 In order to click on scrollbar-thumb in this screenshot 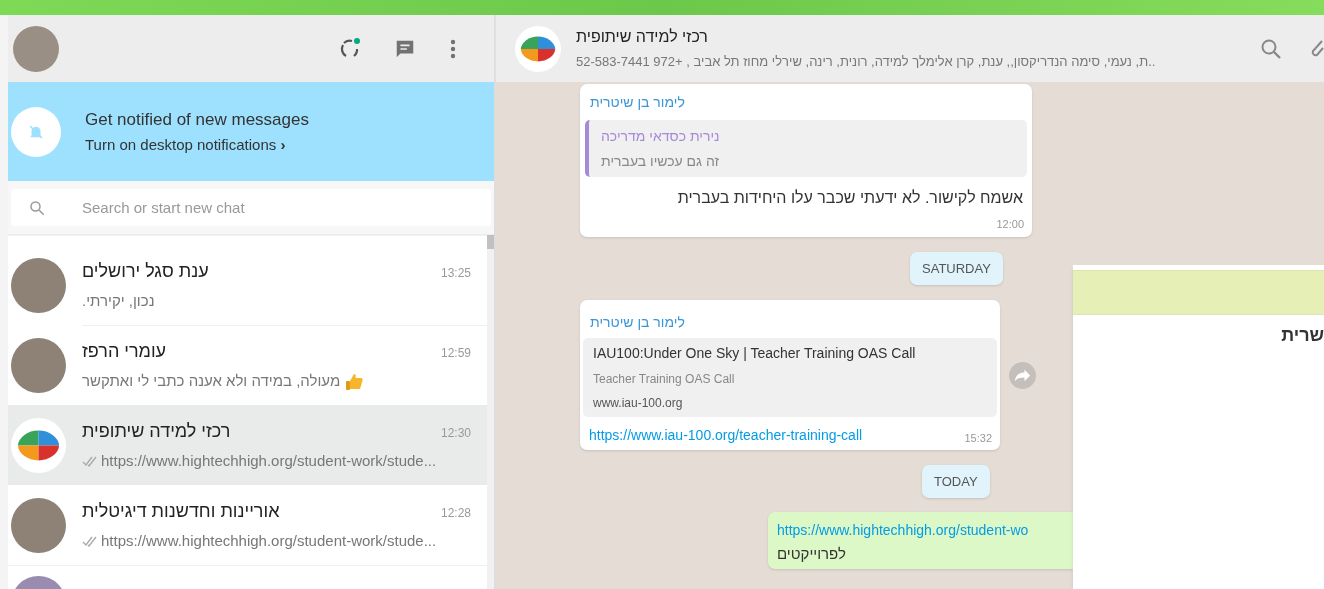, I will do `click(490, 242)`.